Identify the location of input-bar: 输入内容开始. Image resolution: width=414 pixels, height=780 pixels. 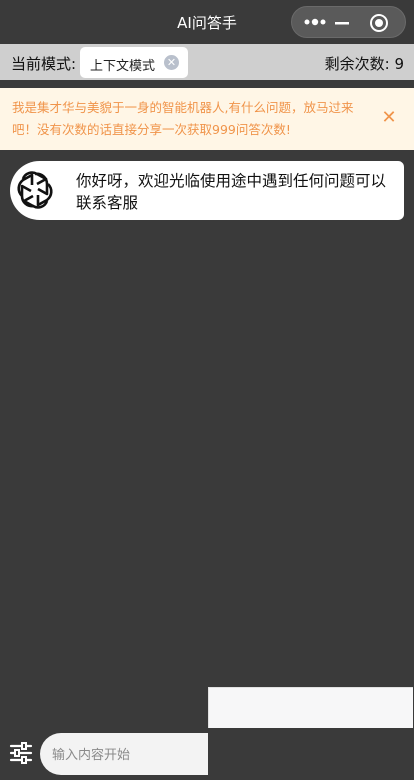
(207, 754).